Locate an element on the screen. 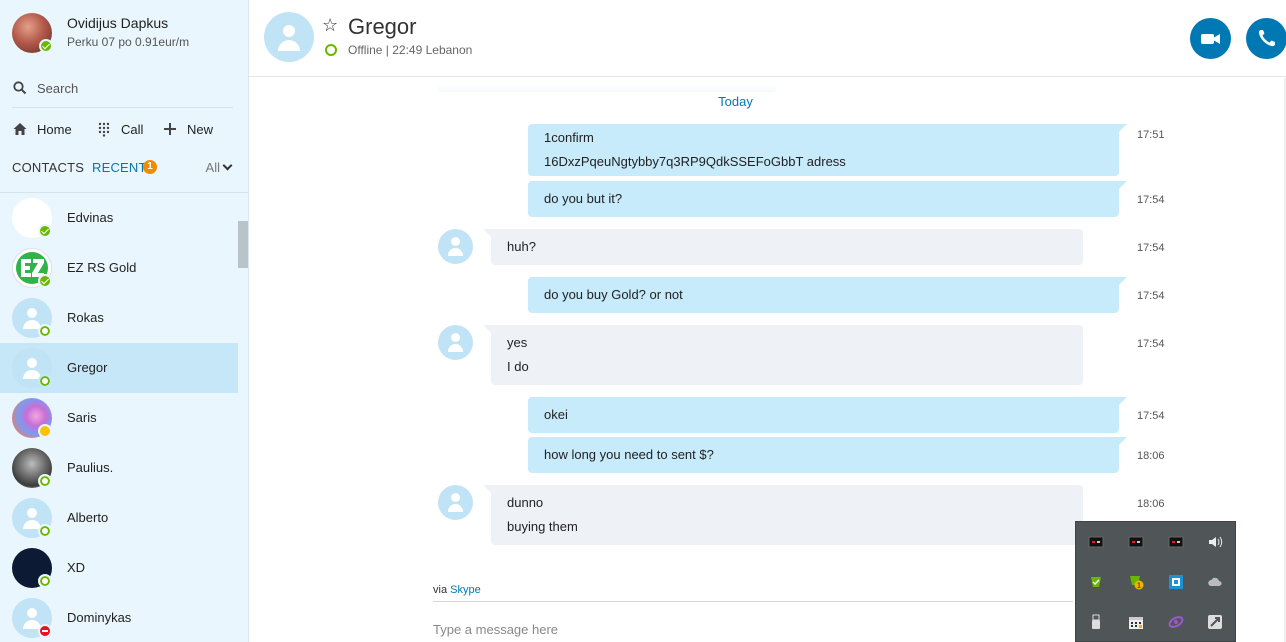 Image resolution: width=1286 pixels, height=642 pixels. my-display-name: Ovidijus Dapkus is located at coordinates (118, 23).